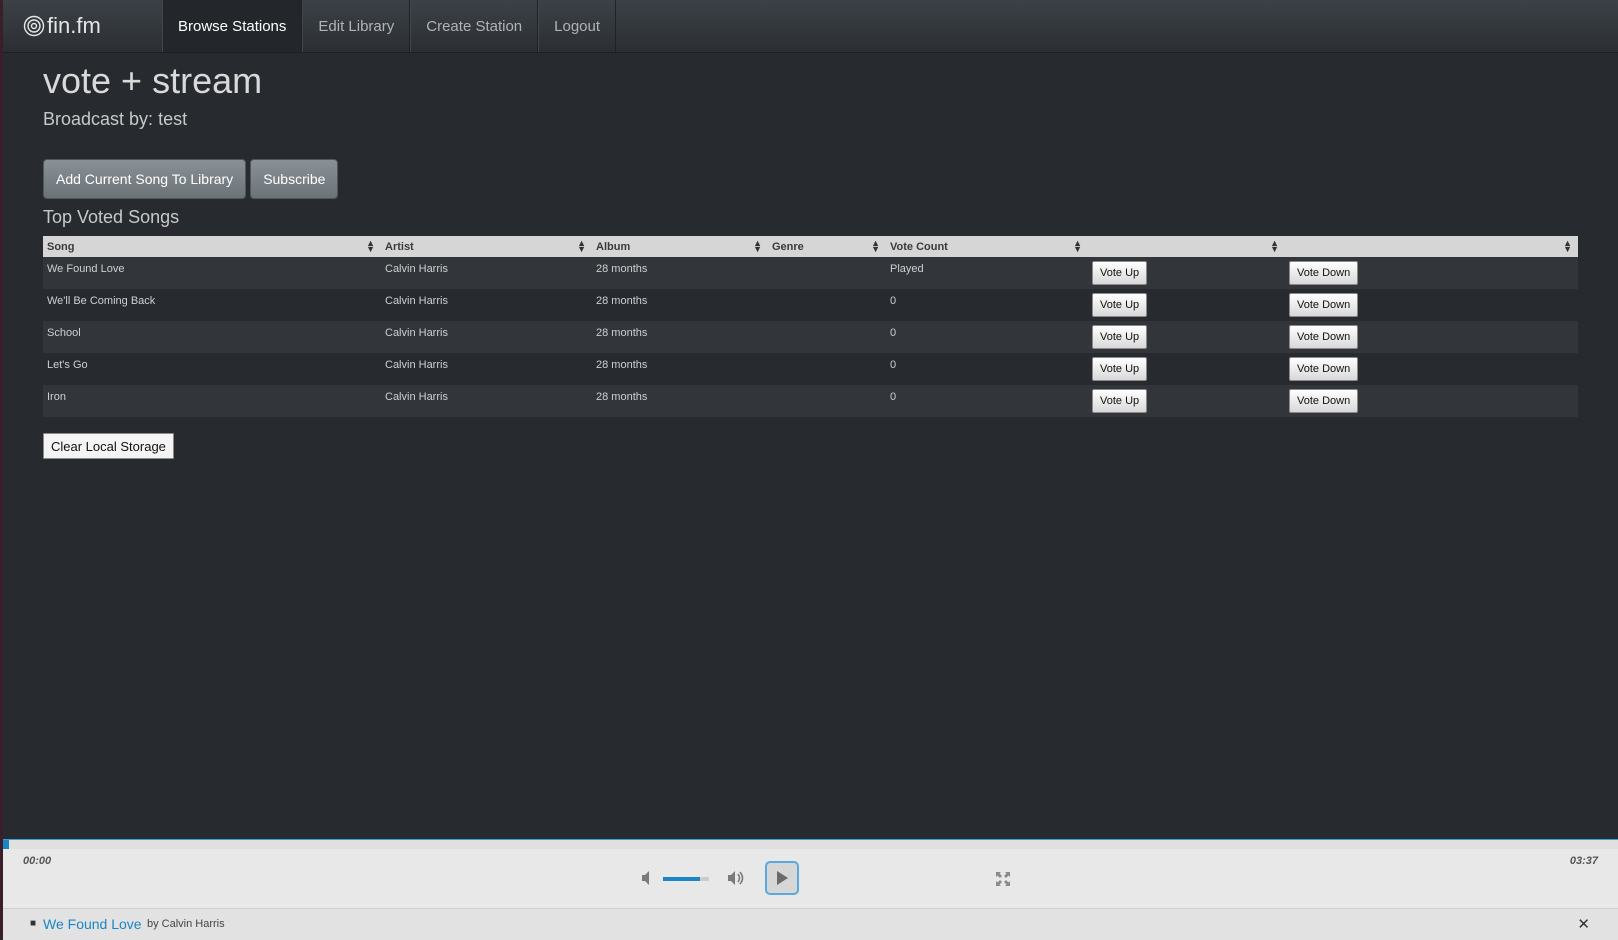  What do you see at coordinates (212, 369) in the screenshot?
I see `cell-song: Let's Go` at bounding box center [212, 369].